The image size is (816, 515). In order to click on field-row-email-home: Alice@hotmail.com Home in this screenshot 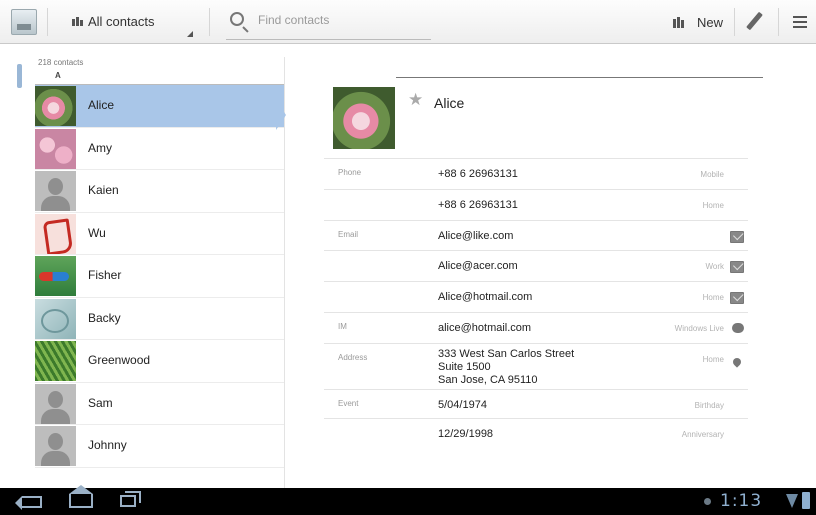, I will do `click(536, 296)`.